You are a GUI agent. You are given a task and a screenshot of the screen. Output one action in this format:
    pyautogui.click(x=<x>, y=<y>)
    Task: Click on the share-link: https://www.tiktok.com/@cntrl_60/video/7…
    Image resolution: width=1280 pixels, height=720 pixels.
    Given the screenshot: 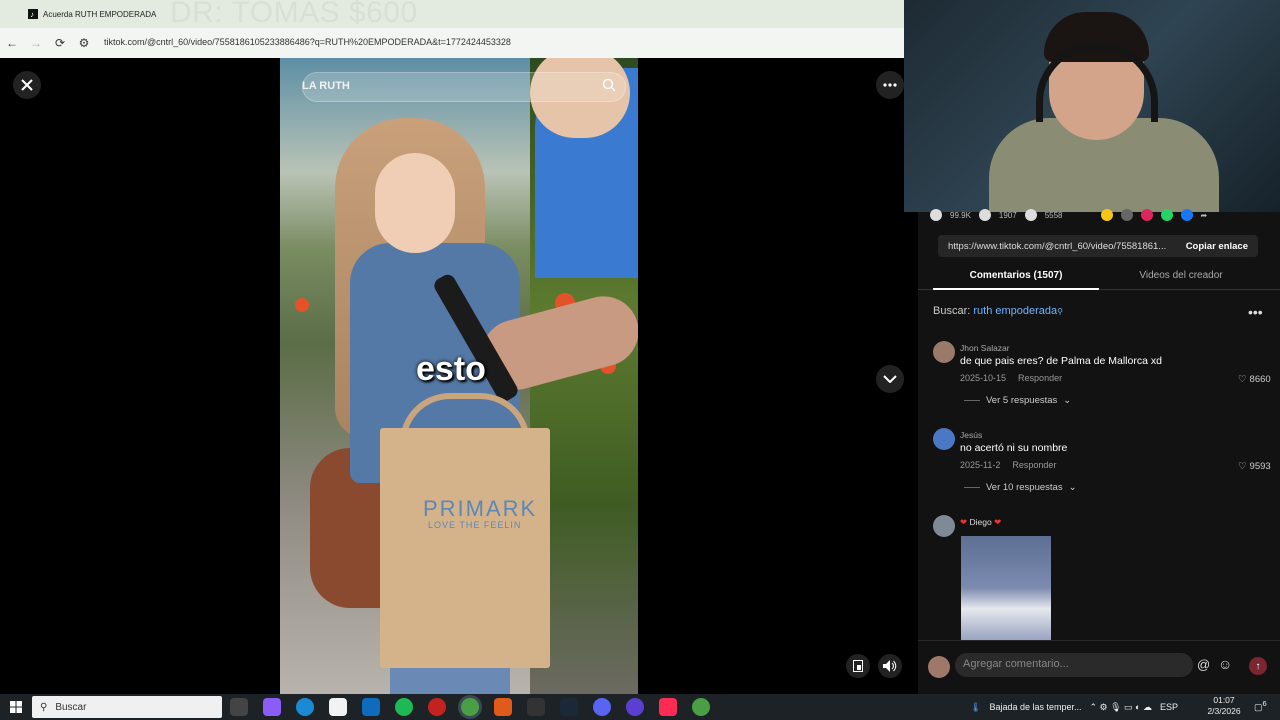 What is the action you would take?
    pyautogui.click(x=1061, y=246)
    